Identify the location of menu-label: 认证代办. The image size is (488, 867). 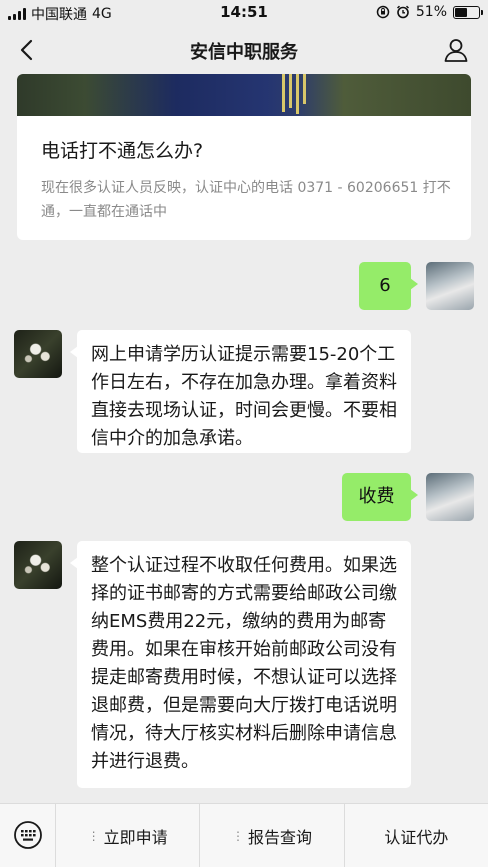
(416, 837).